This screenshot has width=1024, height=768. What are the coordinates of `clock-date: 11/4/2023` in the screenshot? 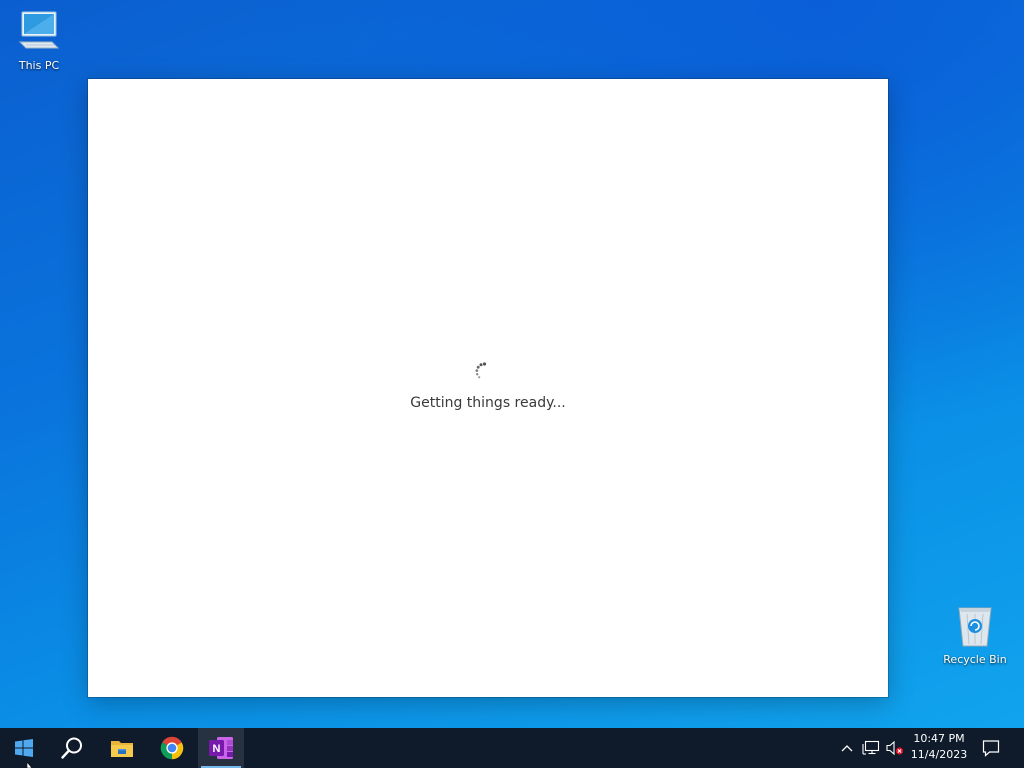 It's located at (939, 754).